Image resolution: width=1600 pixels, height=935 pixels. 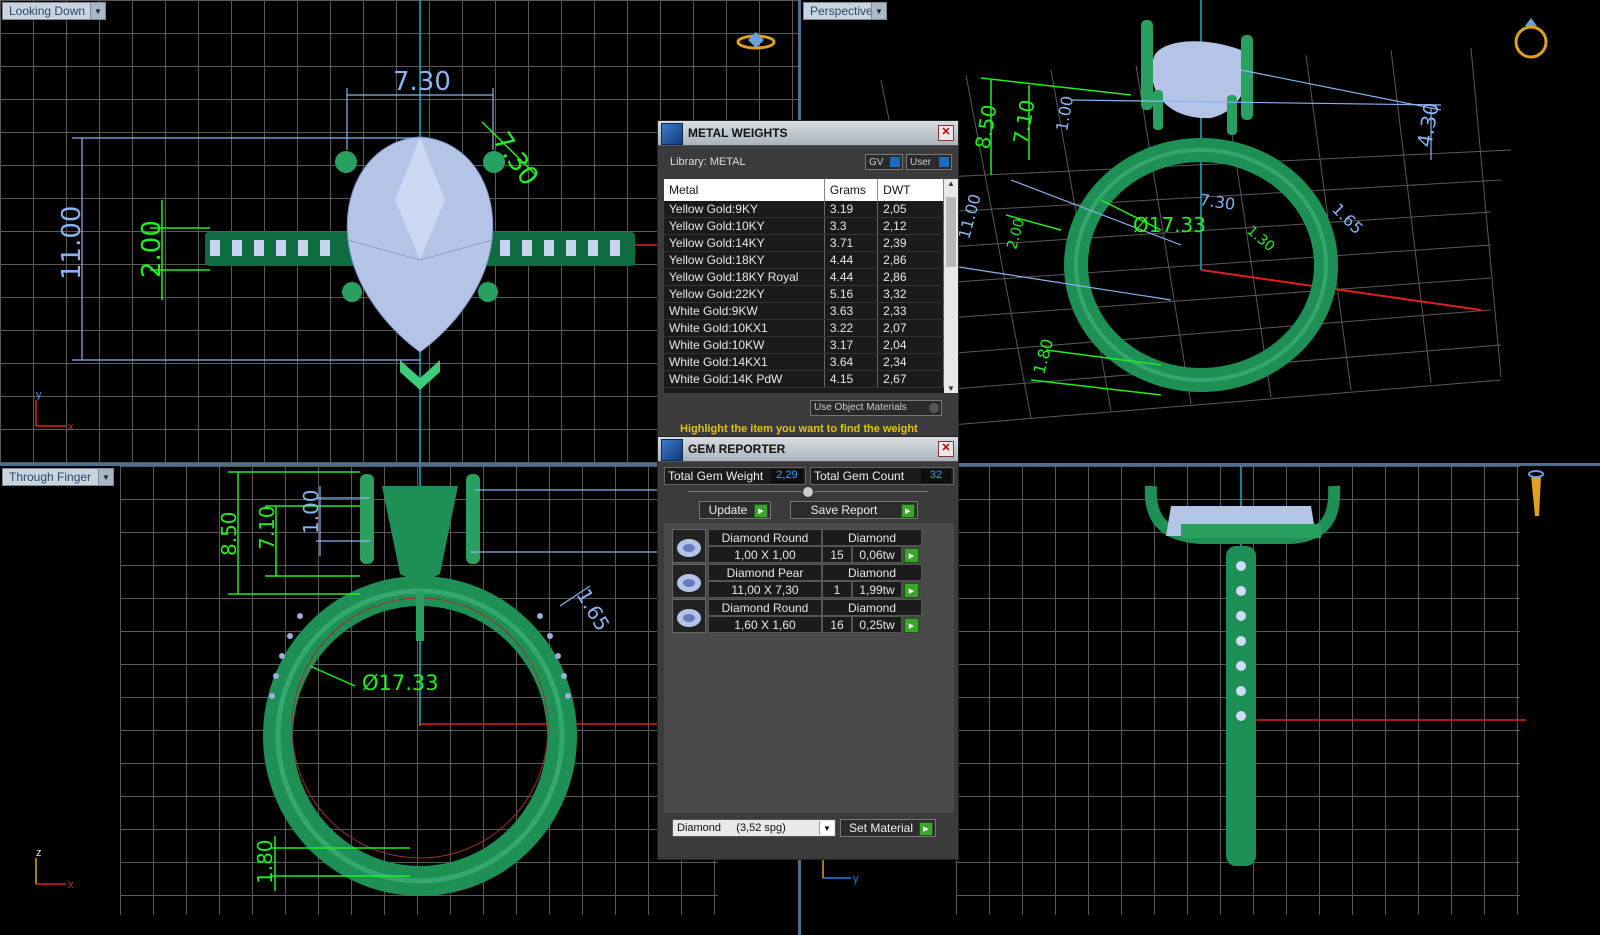 What do you see at coordinates (851, 277) in the screenshot?
I see `cell-grams: 4.44` at bounding box center [851, 277].